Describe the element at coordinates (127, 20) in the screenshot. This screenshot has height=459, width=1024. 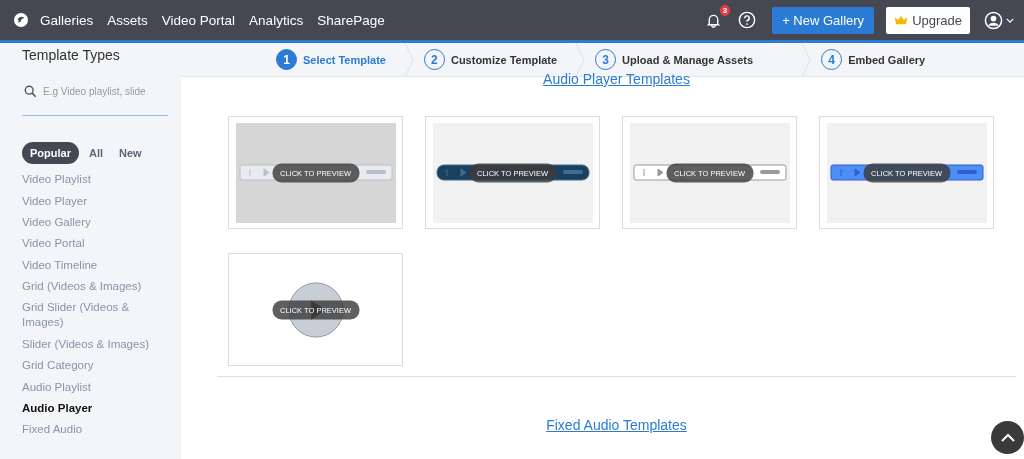
I see `nav-link: Assets` at that location.